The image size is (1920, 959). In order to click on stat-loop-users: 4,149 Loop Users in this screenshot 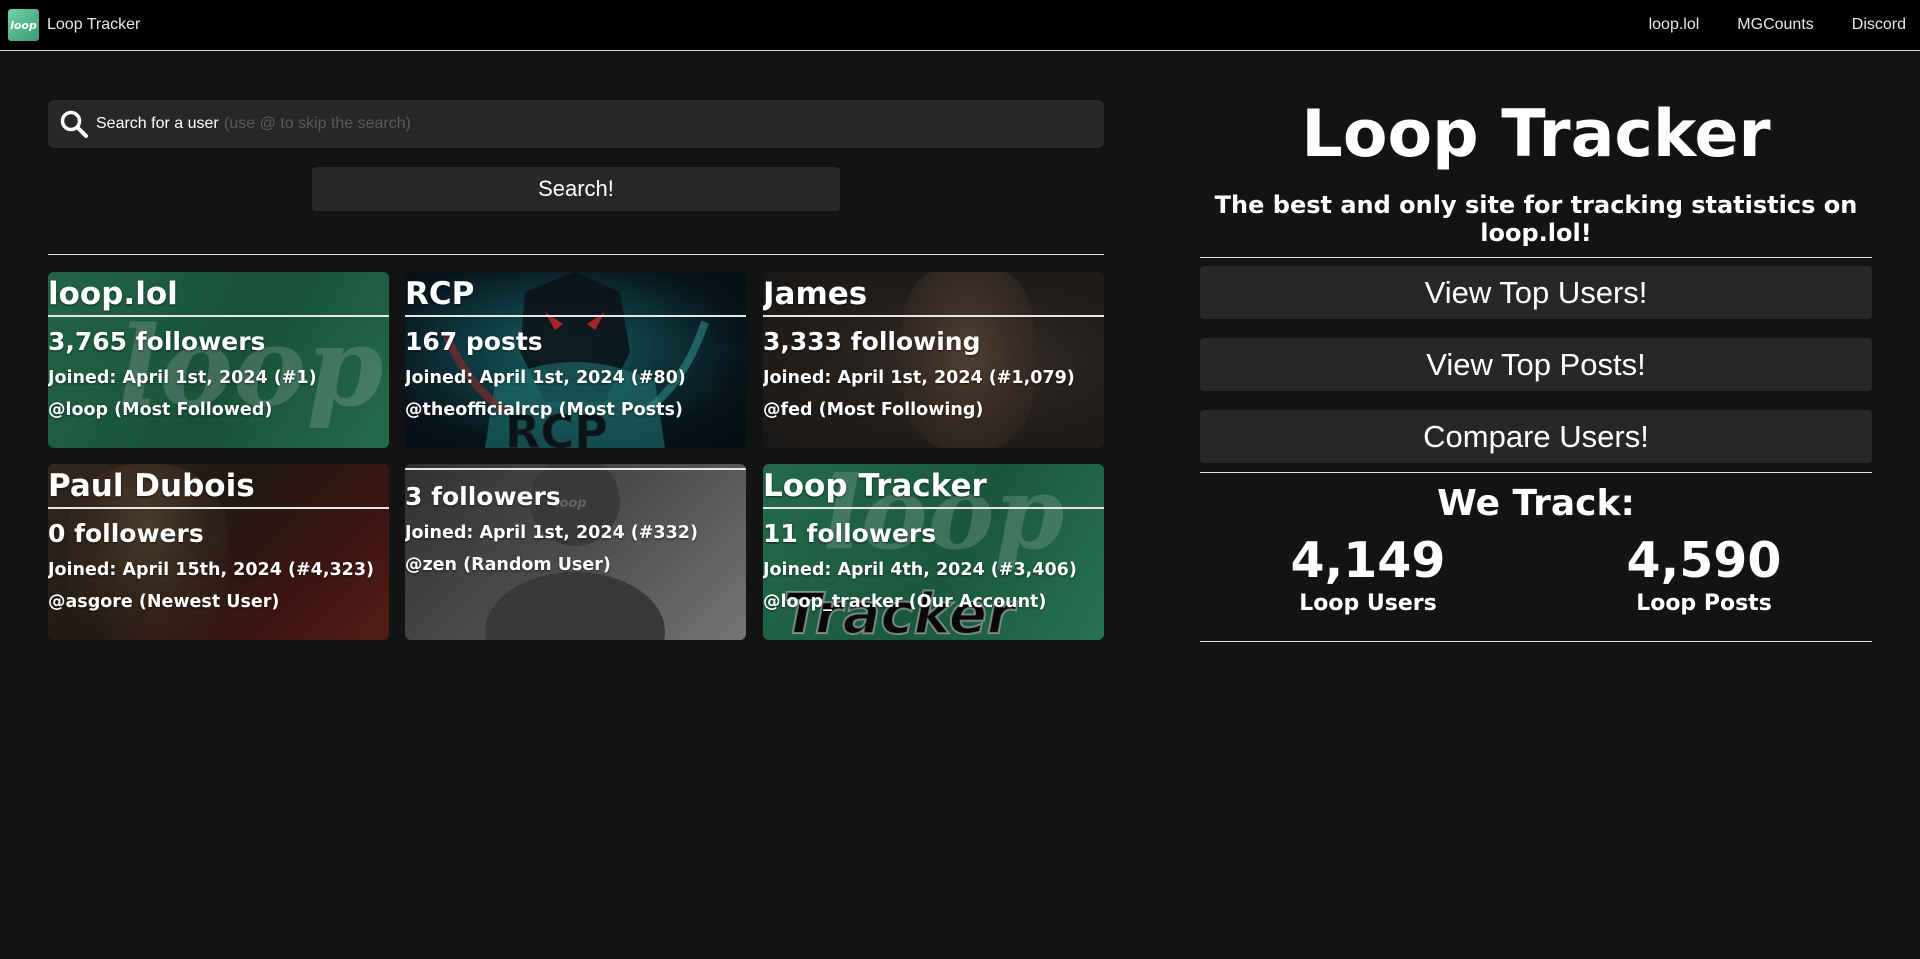, I will do `click(1368, 576)`.